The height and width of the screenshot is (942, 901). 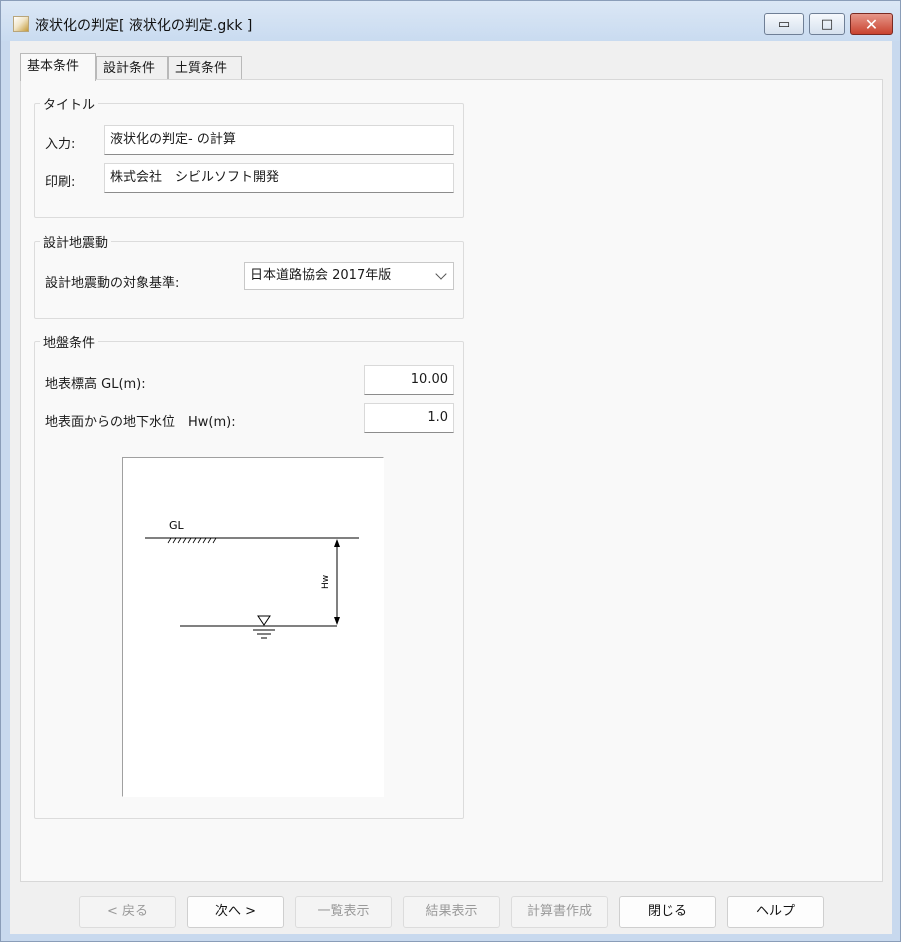 What do you see at coordinates (279, 140) in the screenshot?
I see `input-title-field: 液状化の判定- の計算` at bounding box center [279, 140].